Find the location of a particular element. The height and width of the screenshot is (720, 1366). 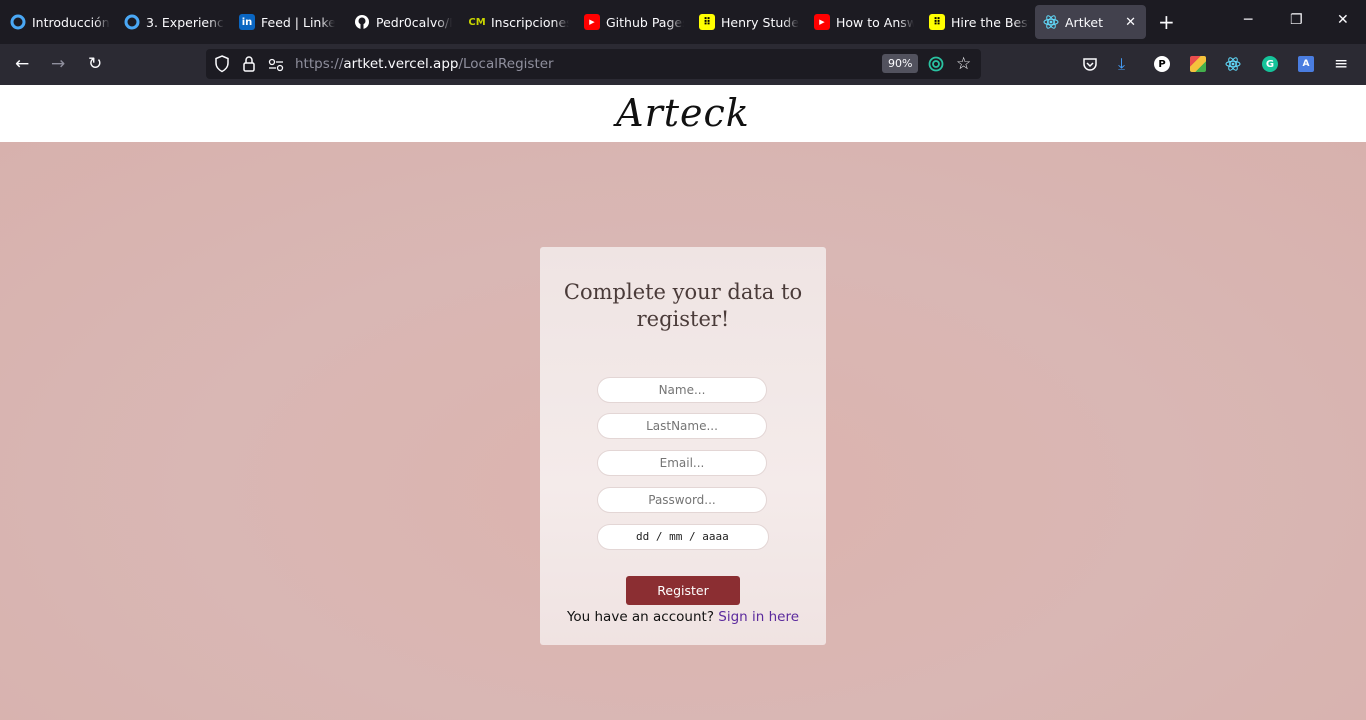

site-logo: Arteck is located at coordinates (683, 113).